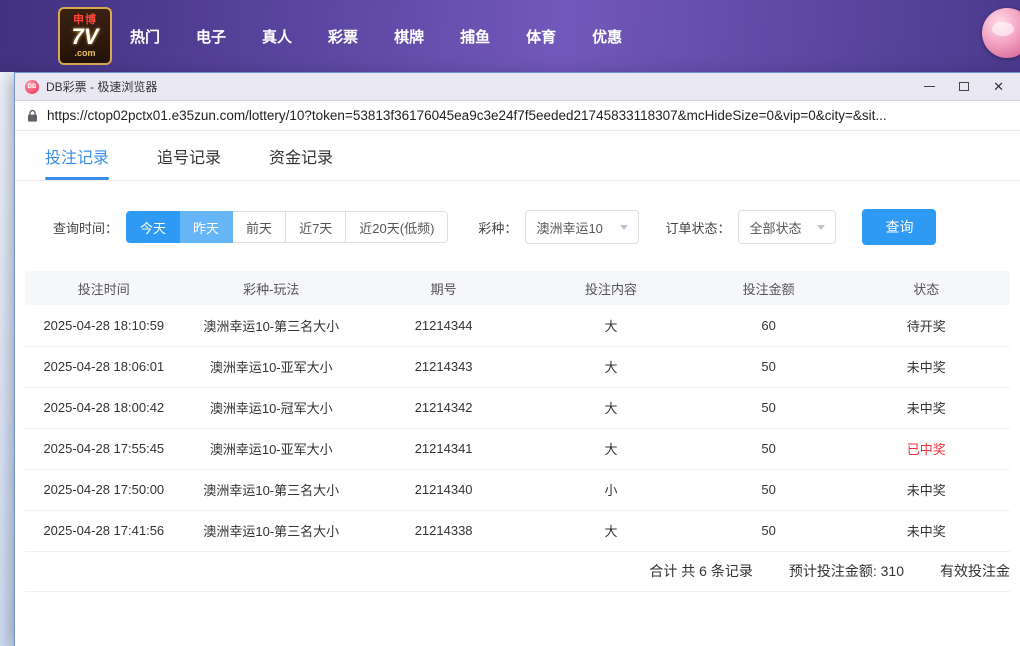 Image resolution: width=1020 pixels, height=646 pixels. I want to click on nav-item-slots: 电子, so click(211, 36).